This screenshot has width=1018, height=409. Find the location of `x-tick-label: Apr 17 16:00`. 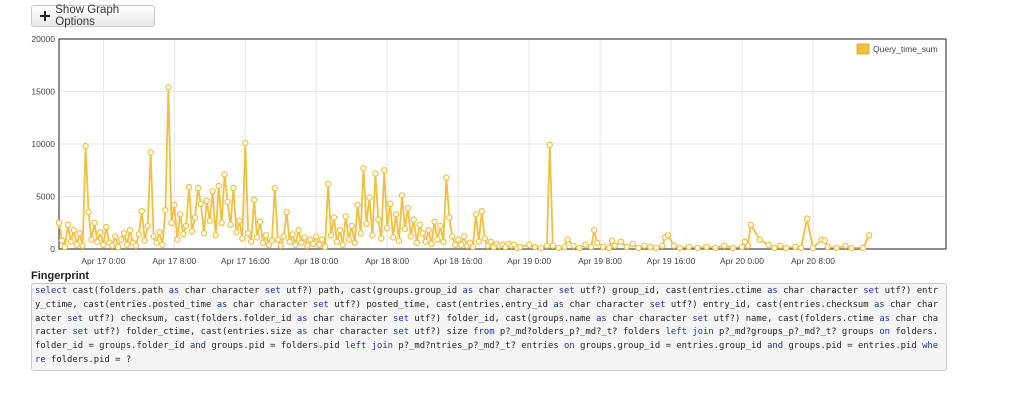

x-tick-label: Apr 17 16:00 is located at coordinates (245, 261).